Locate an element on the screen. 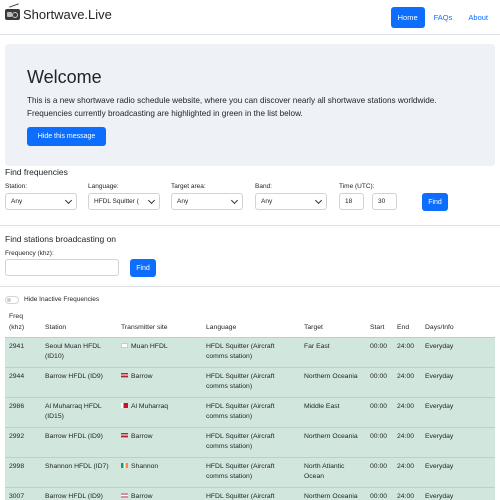 This screenshot has height=500, width=500. freq-value: 2998 is located at coordinates (17, 466).